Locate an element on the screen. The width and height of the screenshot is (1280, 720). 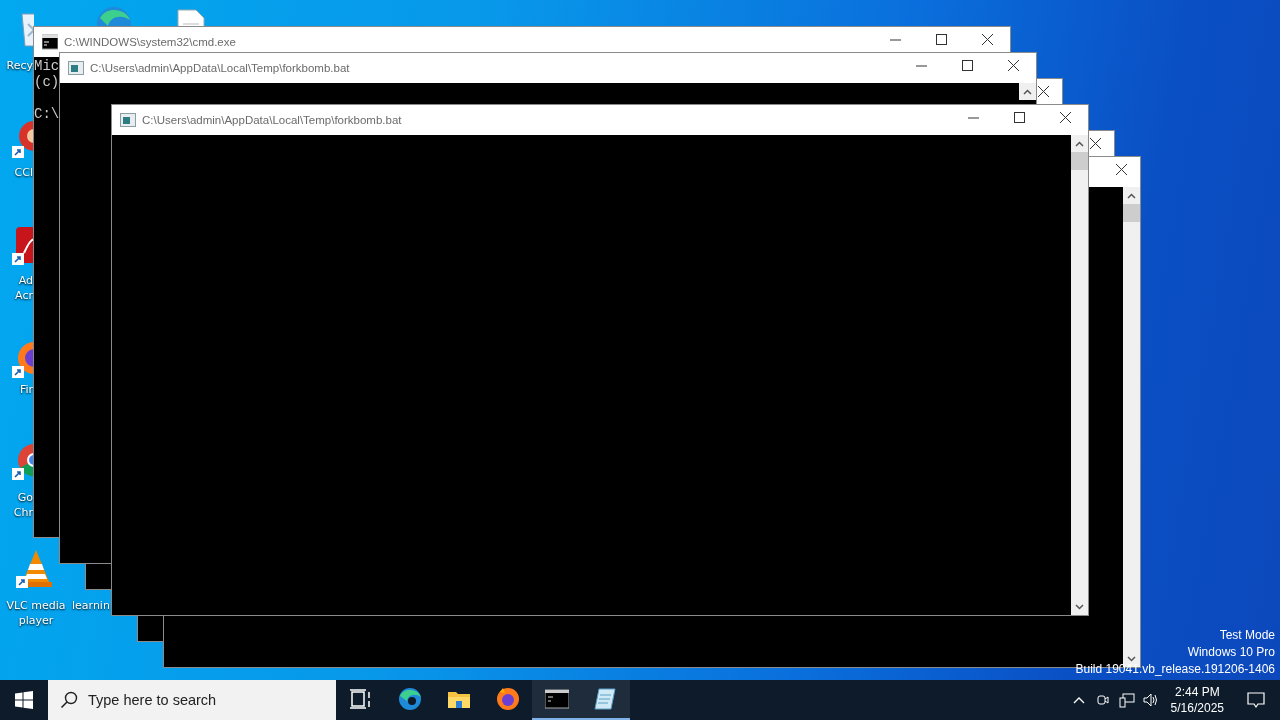
icon-label: player is located at coordinates (36, 620).